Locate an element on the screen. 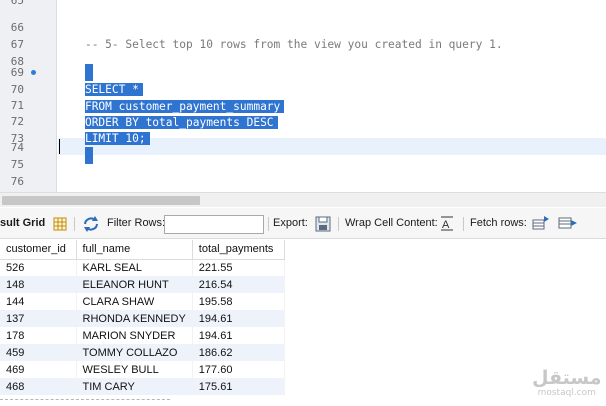 The image size is (606, 406). table-row: 459 TOMMY COLLAZO 186.62 is located at coordinates (142, 352).